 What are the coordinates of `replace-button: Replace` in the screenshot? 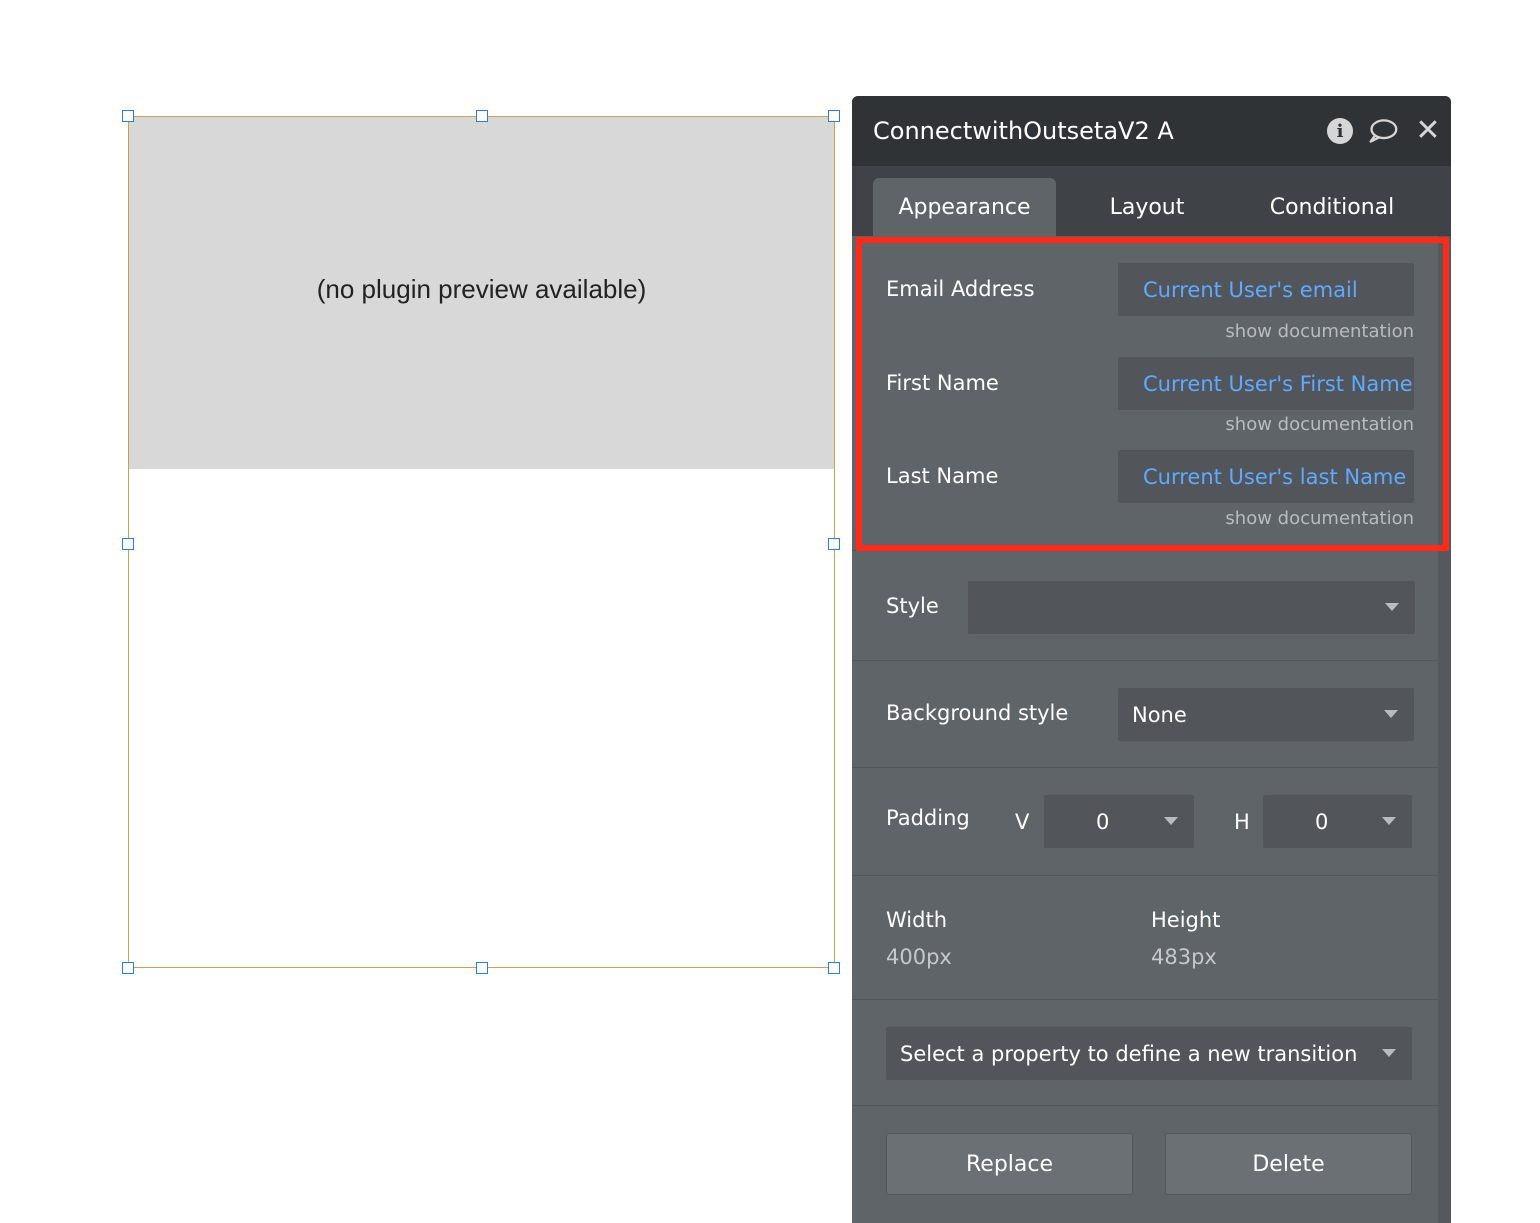 It's located at (1009, 1164).